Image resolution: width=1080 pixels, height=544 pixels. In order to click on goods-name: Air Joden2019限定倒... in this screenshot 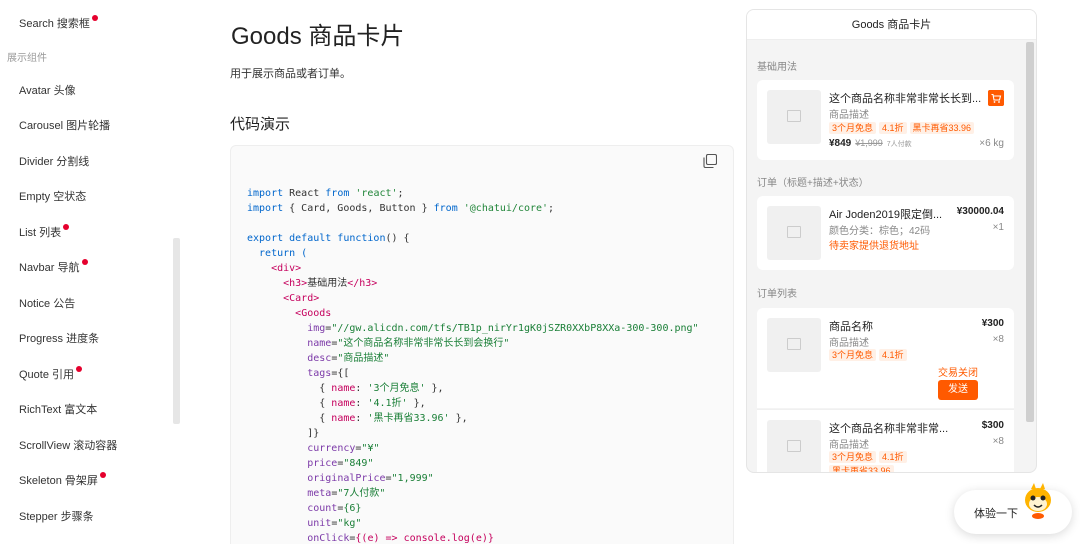, I will do `click(886, 215)`.